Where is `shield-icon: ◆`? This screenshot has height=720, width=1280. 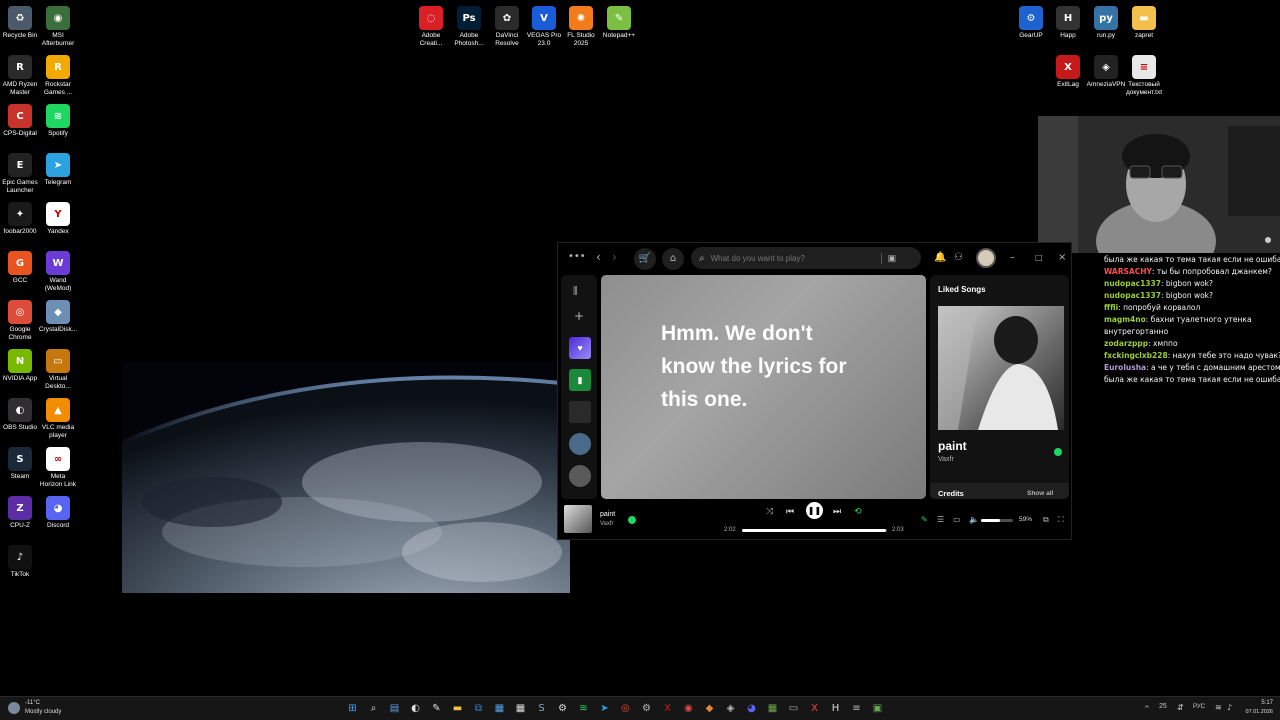
shield-icon: ◆ is located at coordinates (709, 708).